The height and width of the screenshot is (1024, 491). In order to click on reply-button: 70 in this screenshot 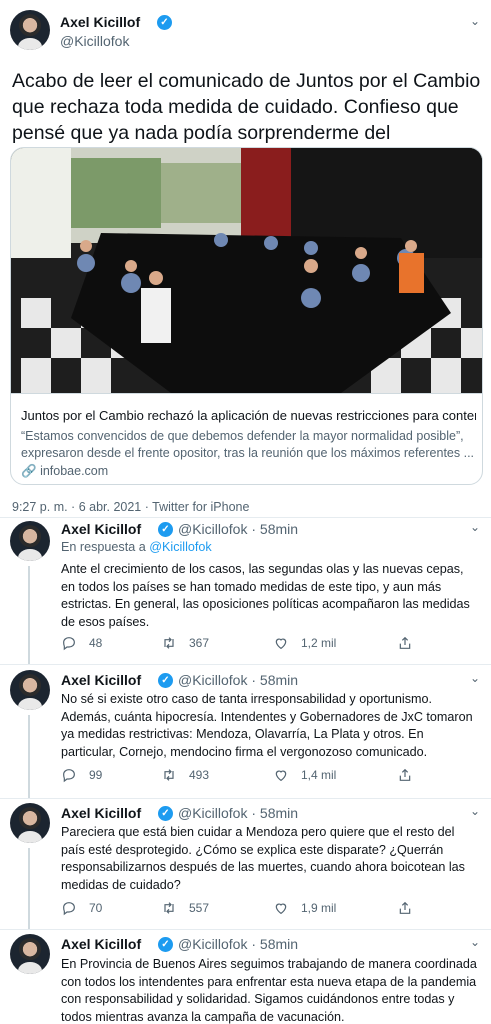, I will do `click(81, 908)`.